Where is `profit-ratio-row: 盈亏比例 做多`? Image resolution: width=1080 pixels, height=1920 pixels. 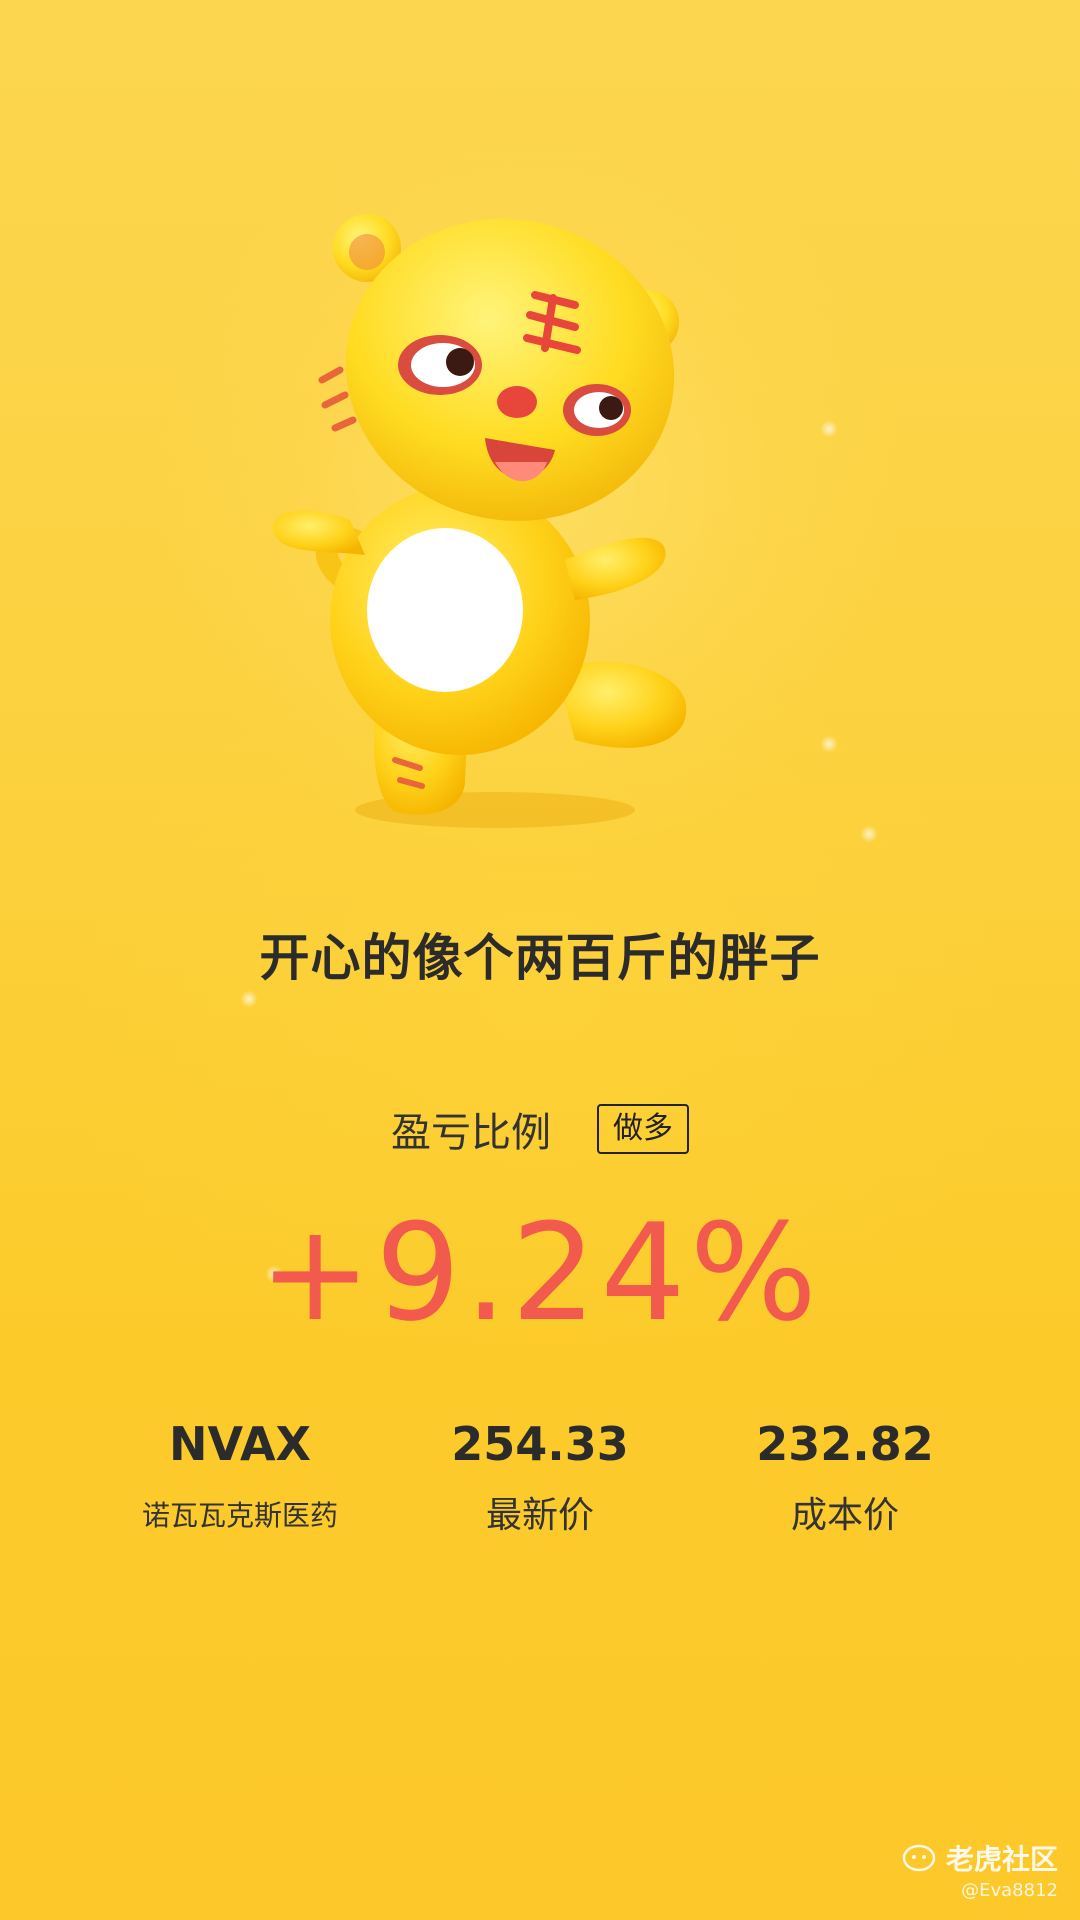 profit-ratio-row: 盈亏比例 做多 is located at coordinates (540, 1129).